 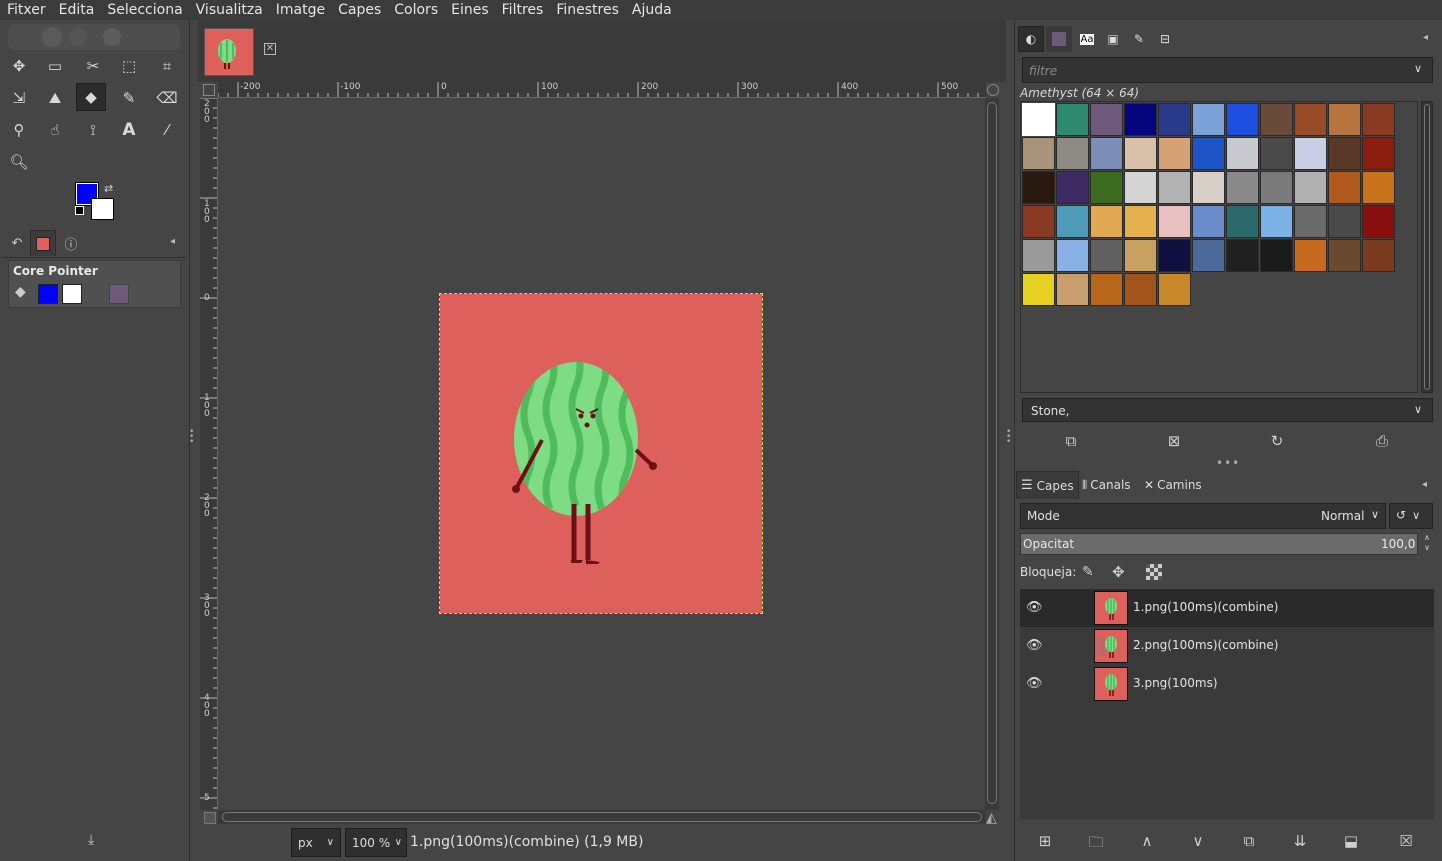 What do you see at coordinates (522, 10) in the screenshot?
I see `menu-filtres: Filtres` at bounding box center [522, 10].